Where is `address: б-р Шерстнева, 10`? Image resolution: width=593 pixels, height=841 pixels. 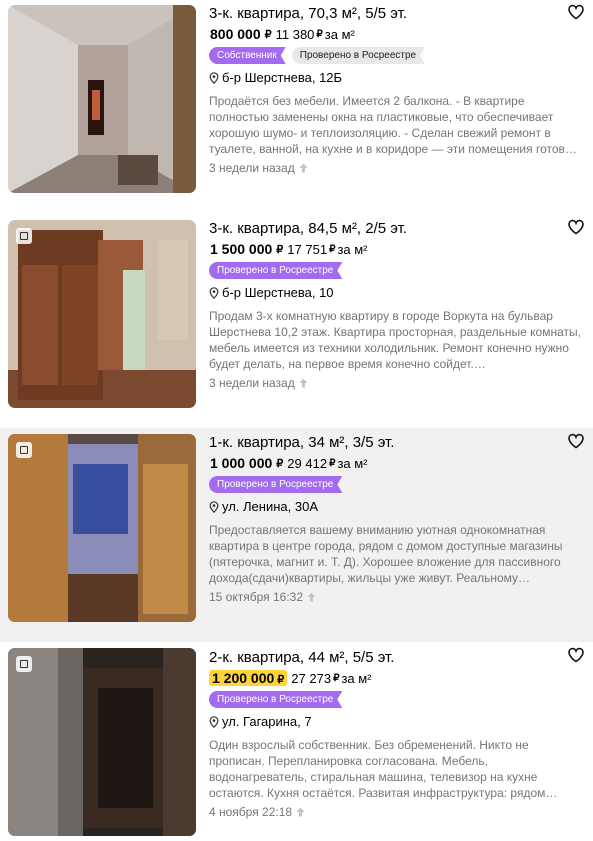
address: б-р Шерстнева, 10 is located at coordinates (397, 293).